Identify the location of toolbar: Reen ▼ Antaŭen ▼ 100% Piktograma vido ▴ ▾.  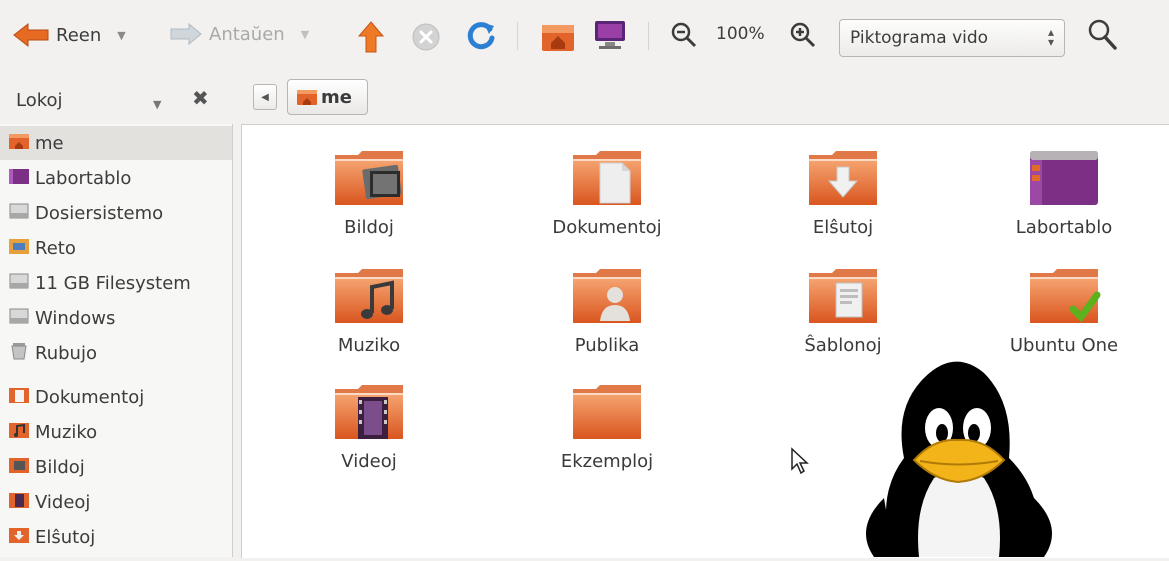
(584, 37).